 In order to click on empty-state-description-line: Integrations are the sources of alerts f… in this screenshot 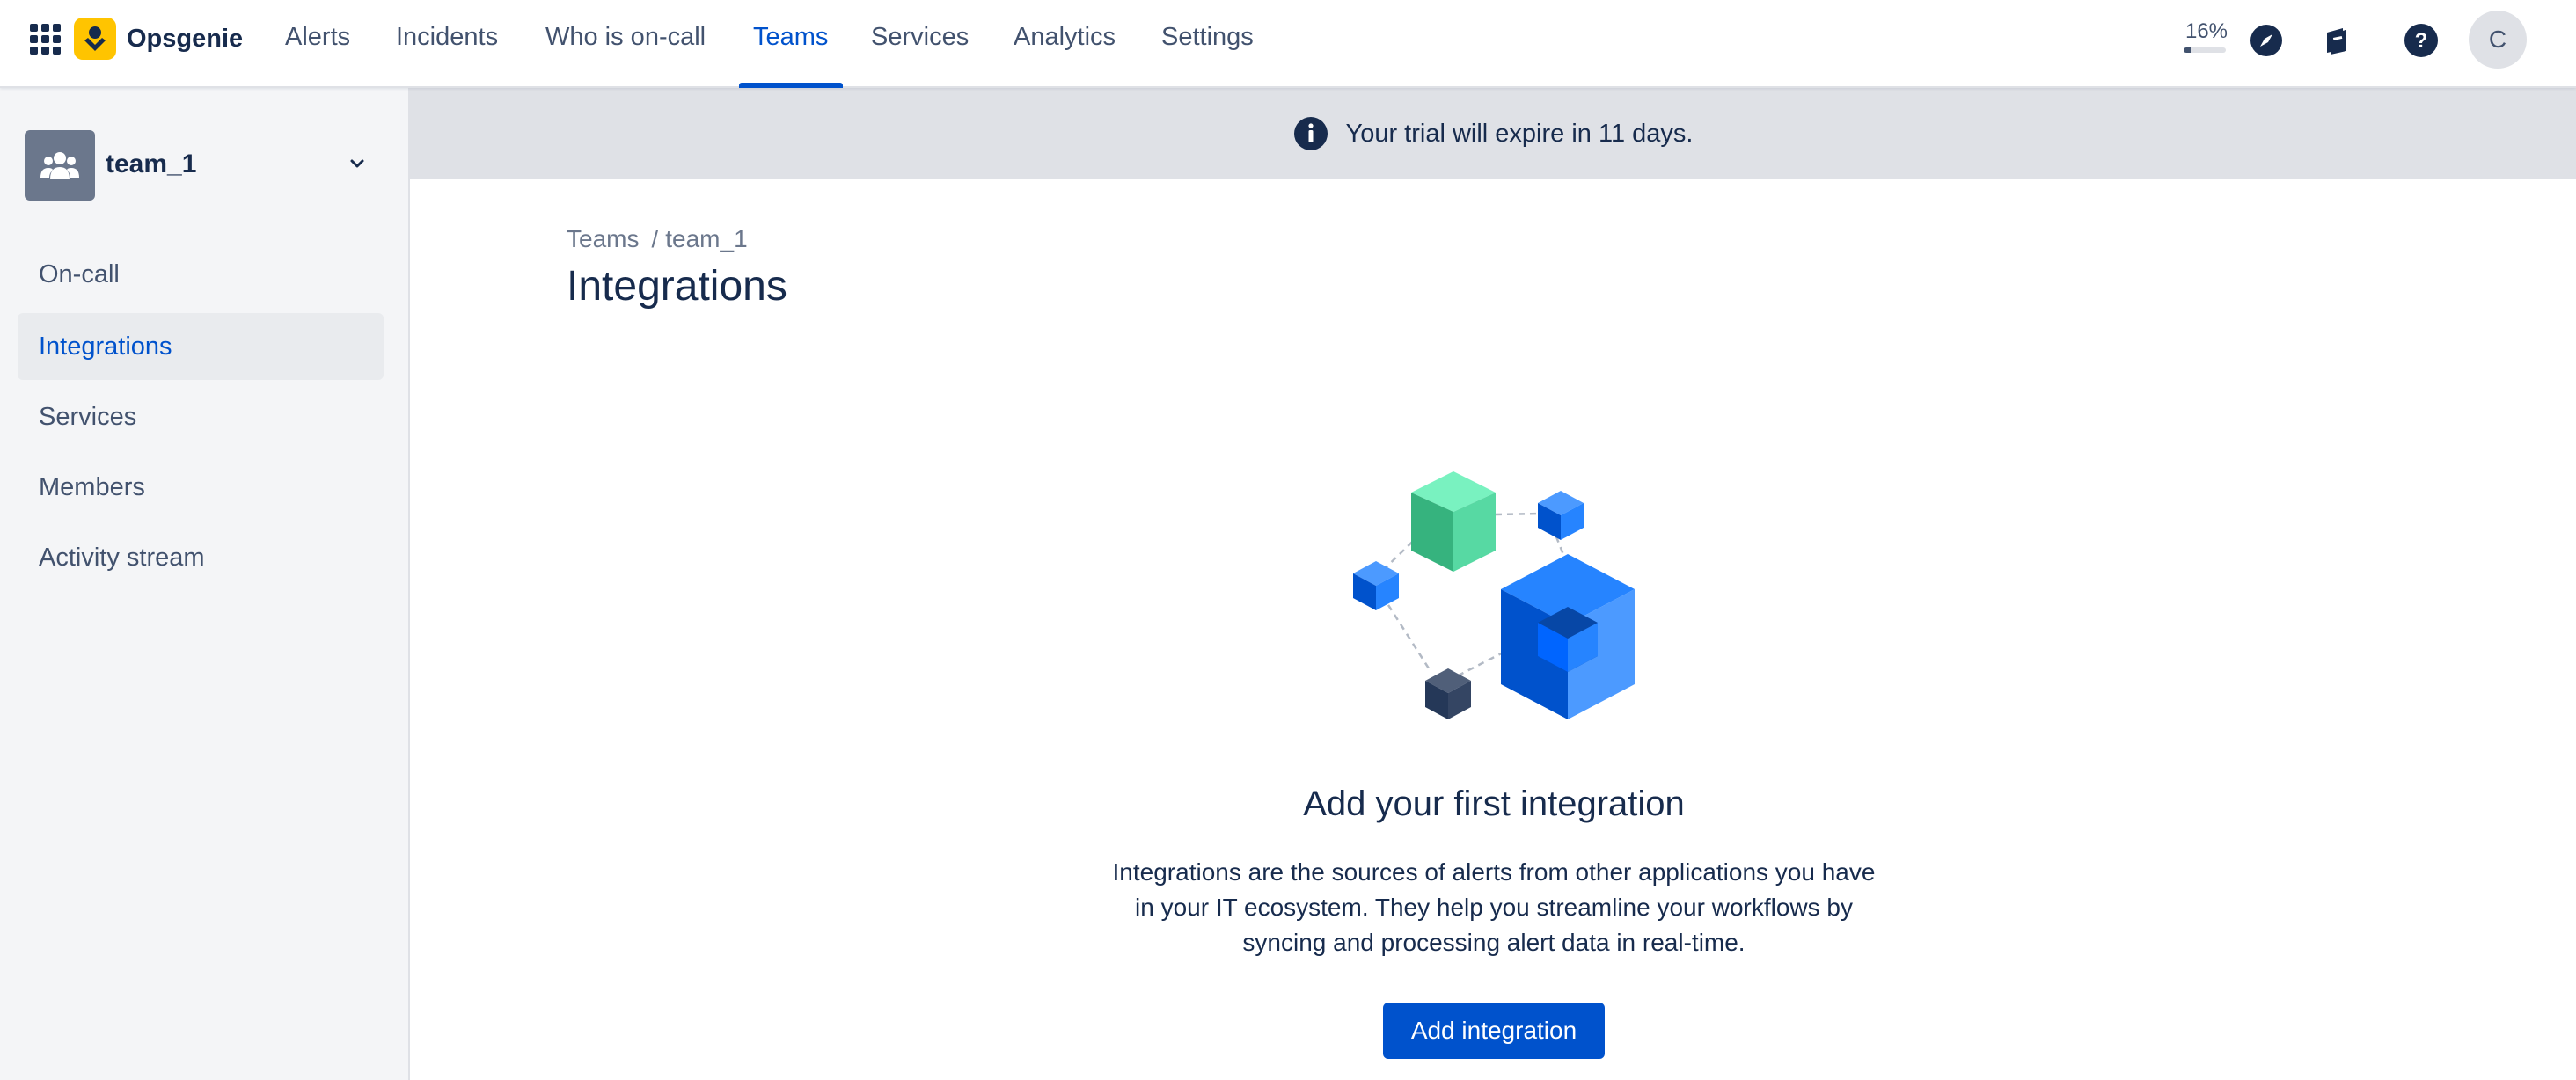, I will do `click(1494, 872)`.